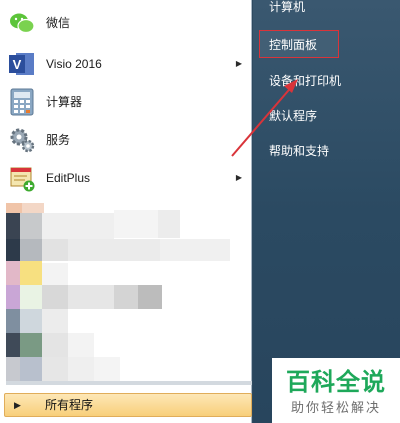 The image size is (400, 423). What do you see at coordinates (64, 102) in the screenshot?
I see `program-label: 计算器` at bounding box center [64, 102].